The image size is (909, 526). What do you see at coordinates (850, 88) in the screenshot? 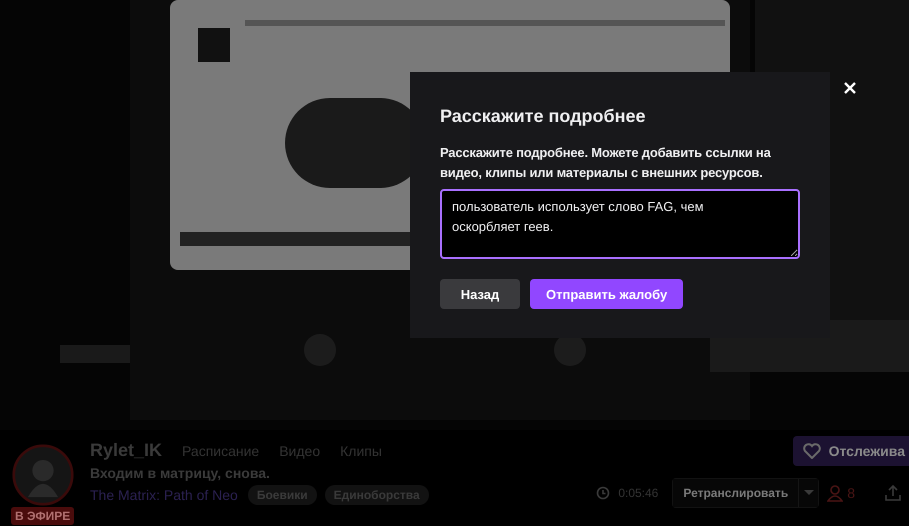
I see `close-icon` at bounding box center [850, 88].